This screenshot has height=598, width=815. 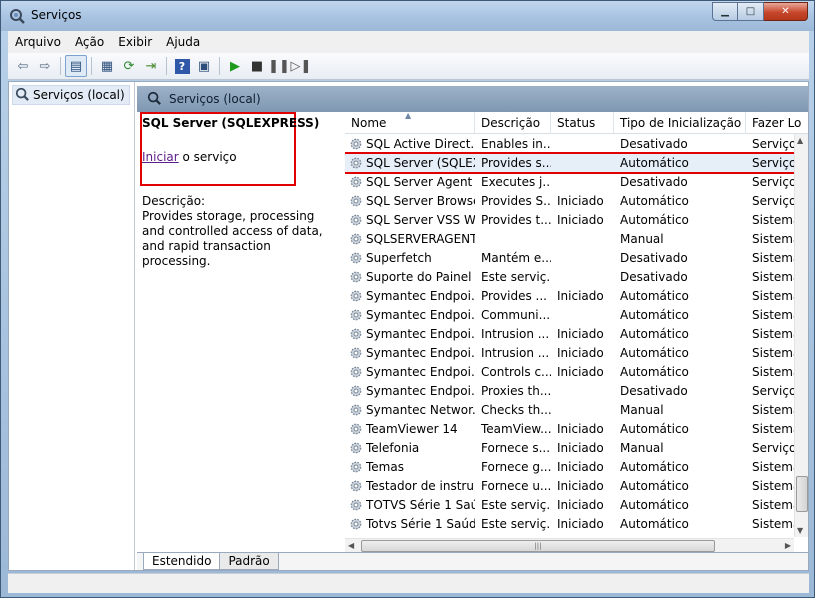 What do you see at coordinates (38, 42) in the screenshot?
I see `menu-arquivo: Arquivo` at bounding box center [38, 42].